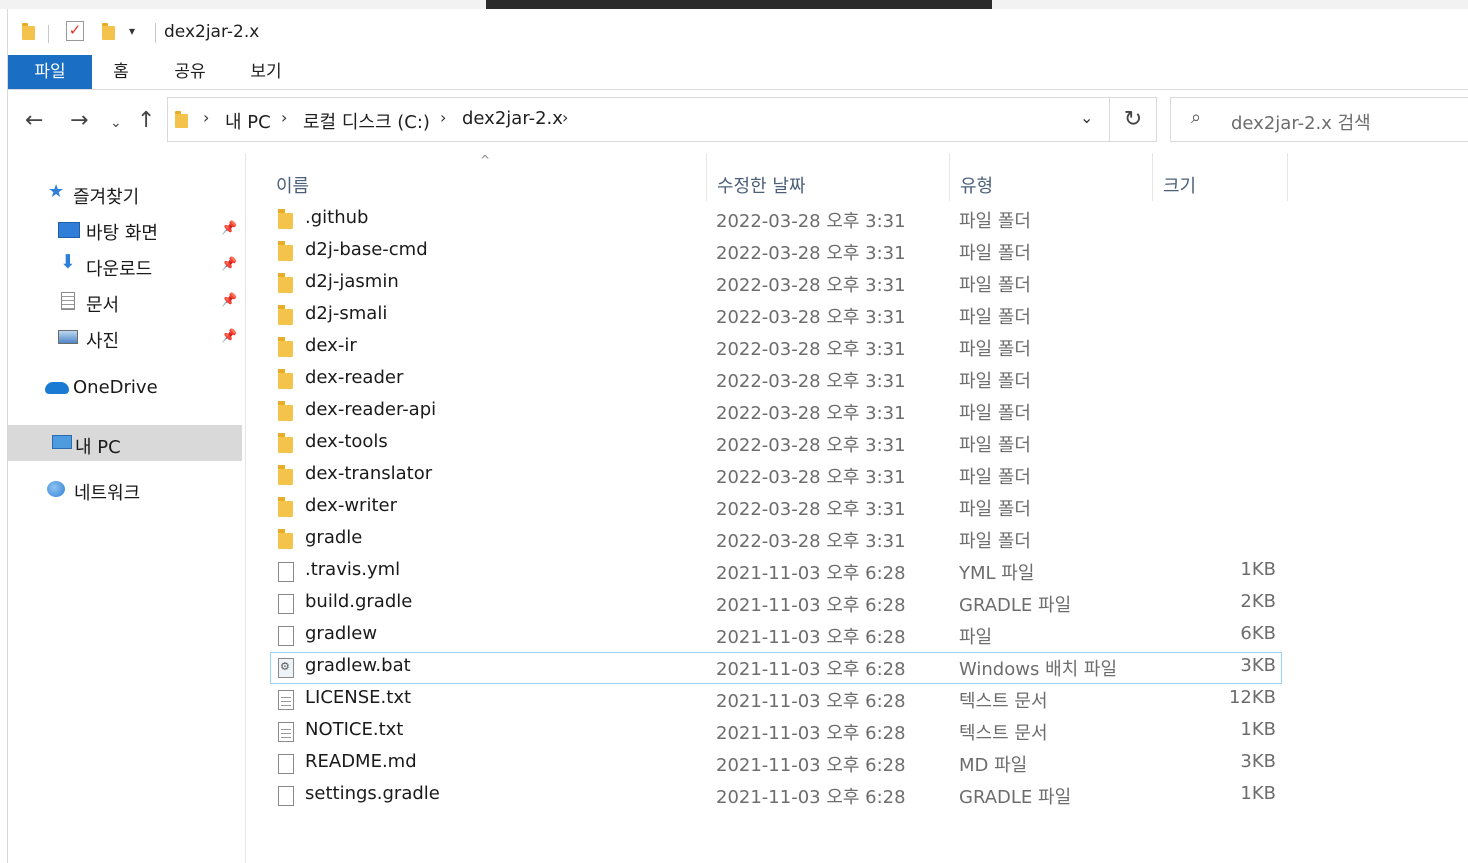  What do you see at coordinates (132, 31) in the screenshot?
I see `quick-access-dropdown-icon: ▾` at bounding box center [132, 31].